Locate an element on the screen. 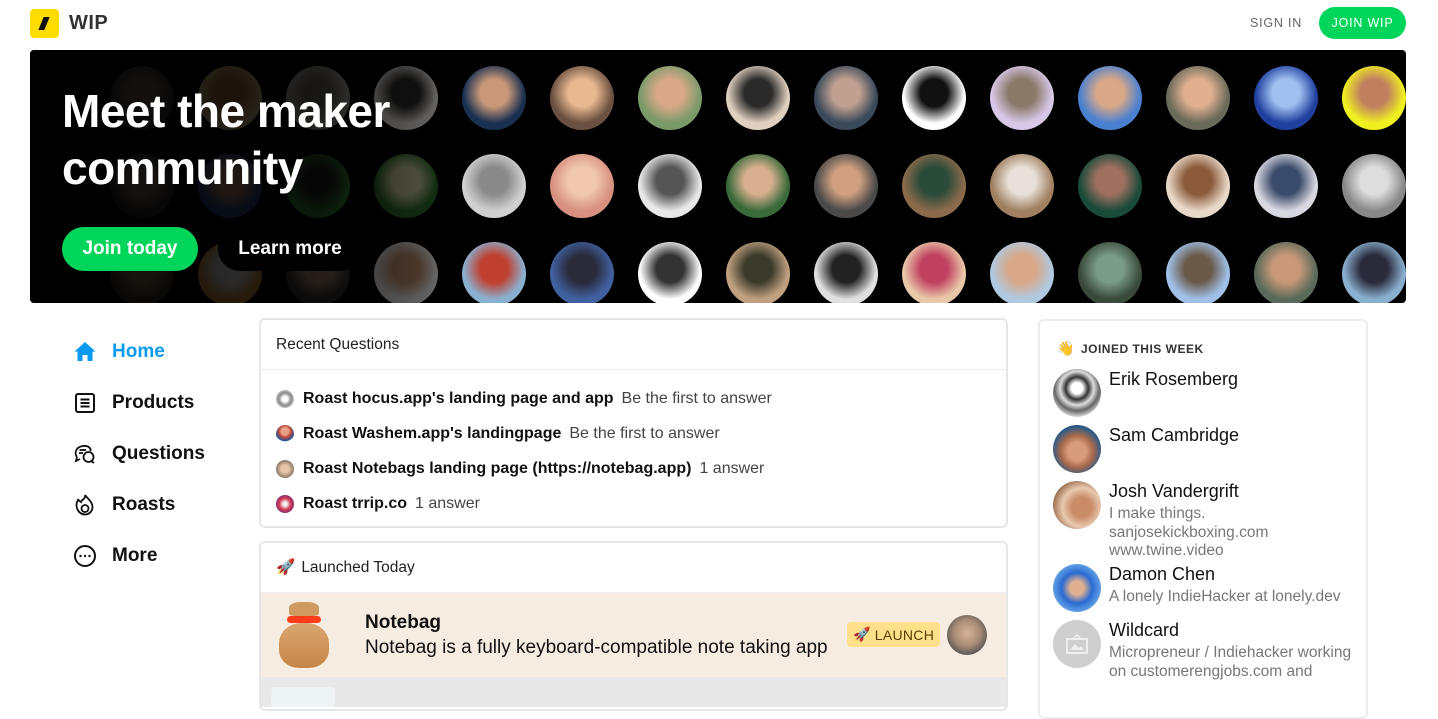 This screenshot has height=719, width=1438. card-title: Recent Questions is located at coordinates (633, 345).